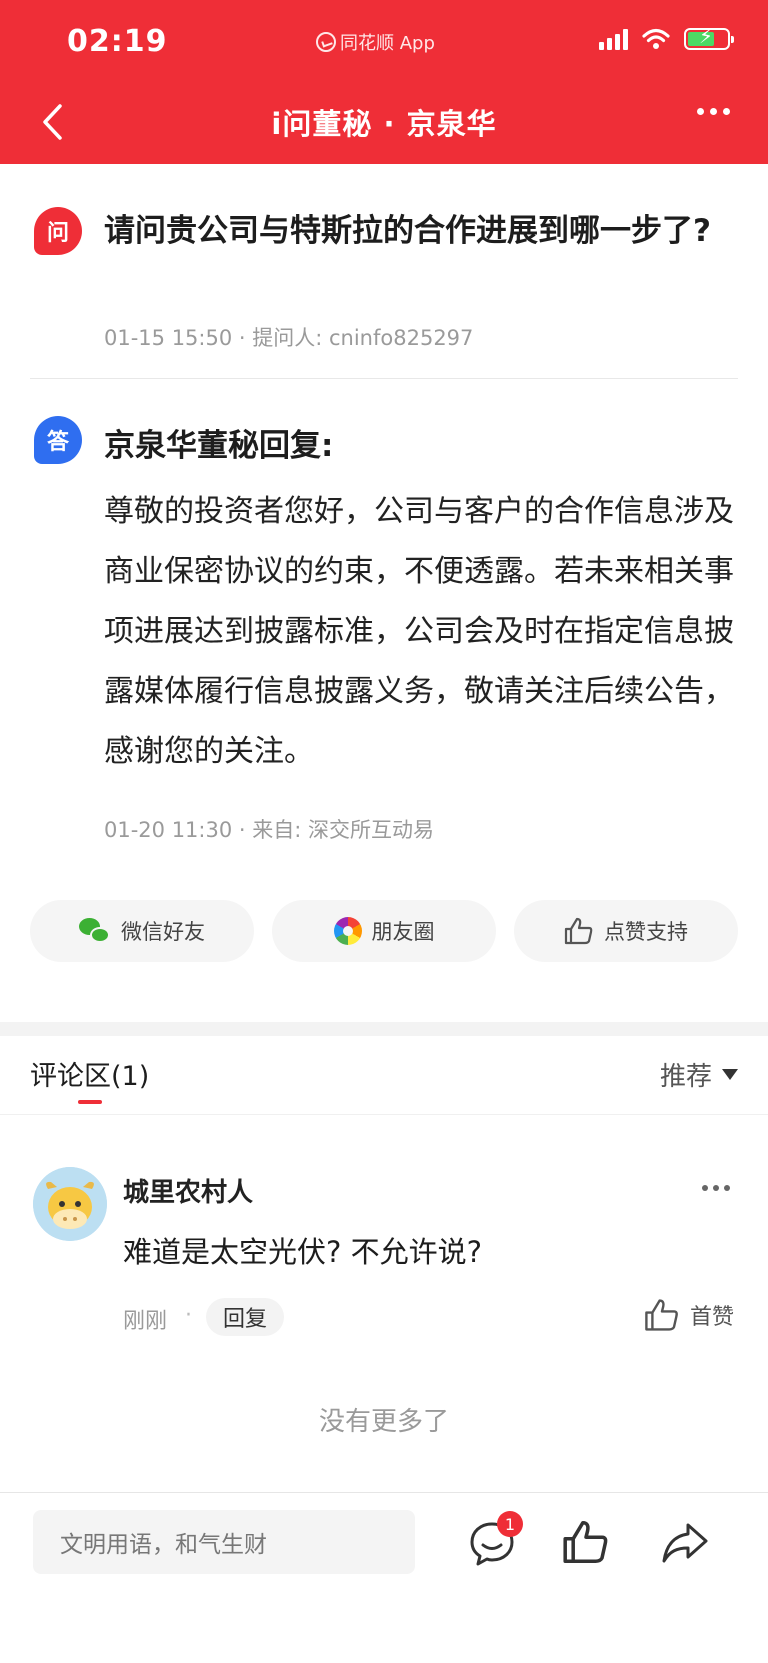 This screenshot has height=1663, width=768. What do you see at coordinates (95, 931) in the screenshot?
I see `wechat-icon` at bounding box center [95, 931].